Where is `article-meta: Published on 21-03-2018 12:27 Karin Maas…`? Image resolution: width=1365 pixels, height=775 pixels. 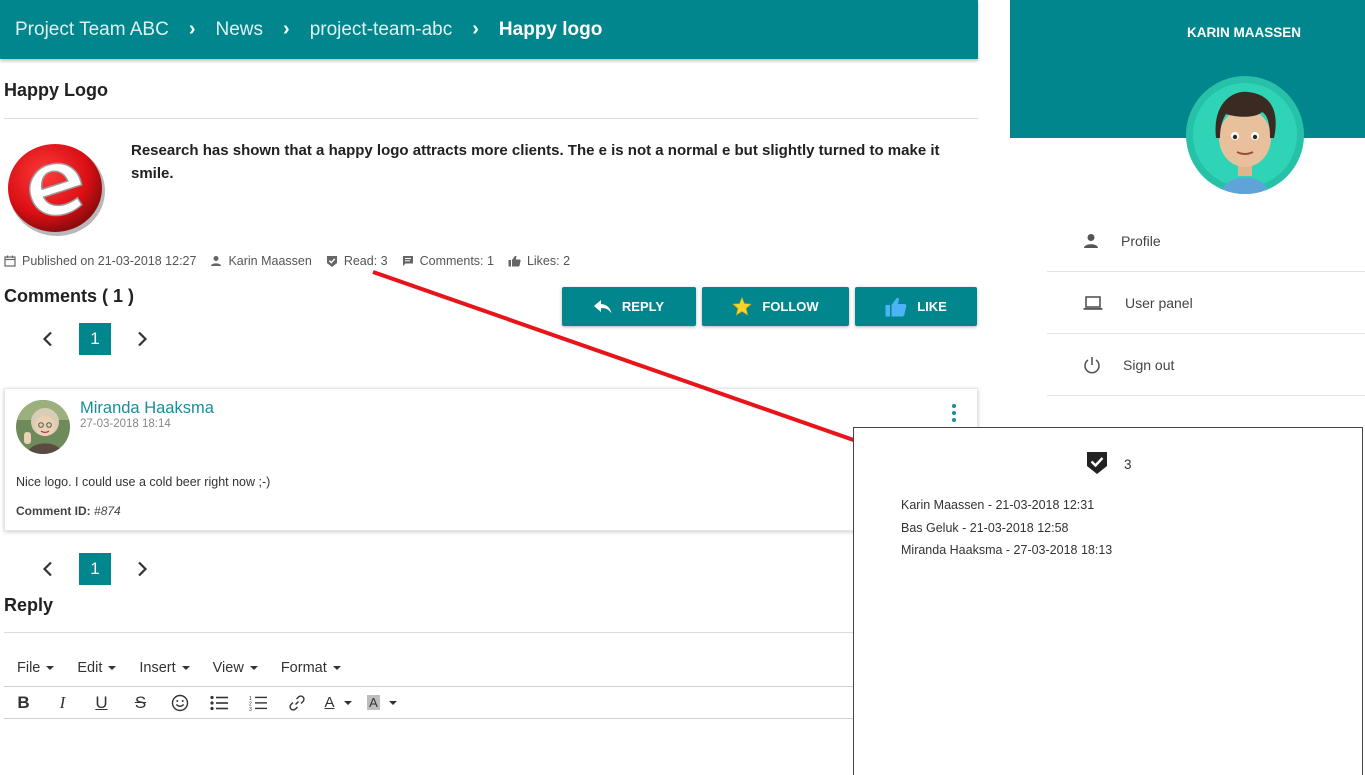
article-meta: Published on 21-03-2018 12:27 Karin Maas… is located at coordinates (294, 261).